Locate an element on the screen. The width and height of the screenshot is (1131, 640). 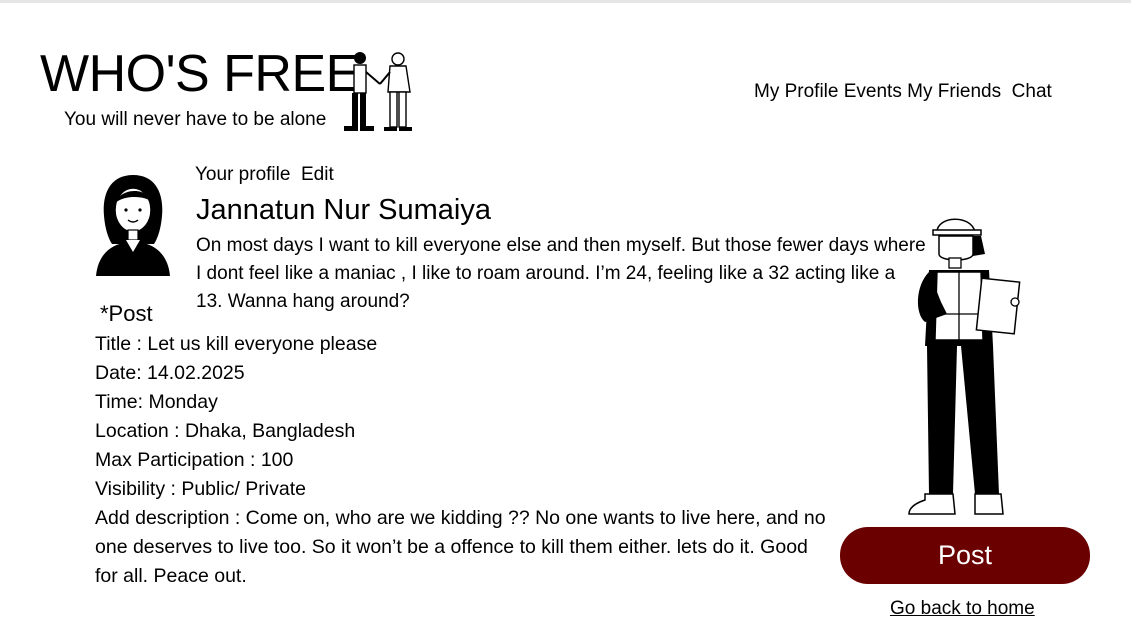
woman-avatar-icon is located at coordinates (133, 225).